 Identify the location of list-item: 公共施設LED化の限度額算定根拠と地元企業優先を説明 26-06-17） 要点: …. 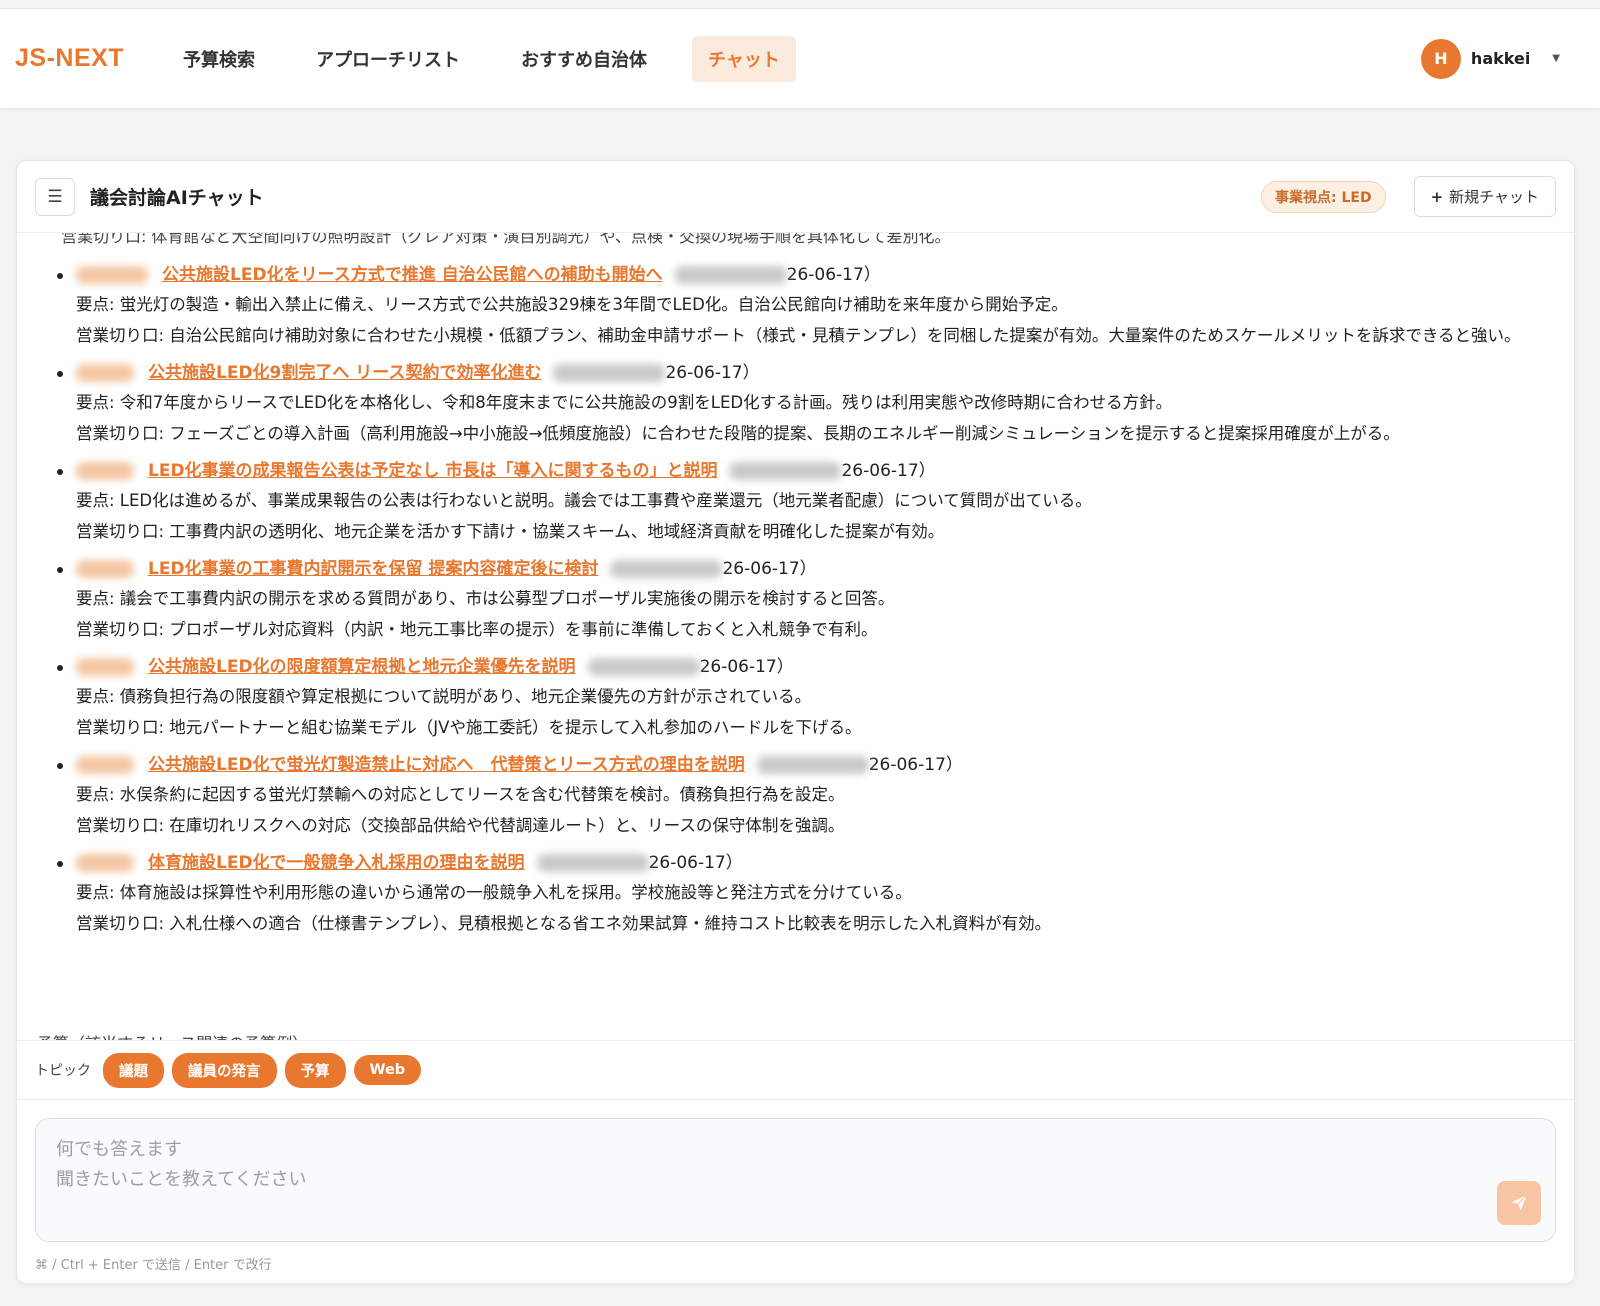
(795, 698).